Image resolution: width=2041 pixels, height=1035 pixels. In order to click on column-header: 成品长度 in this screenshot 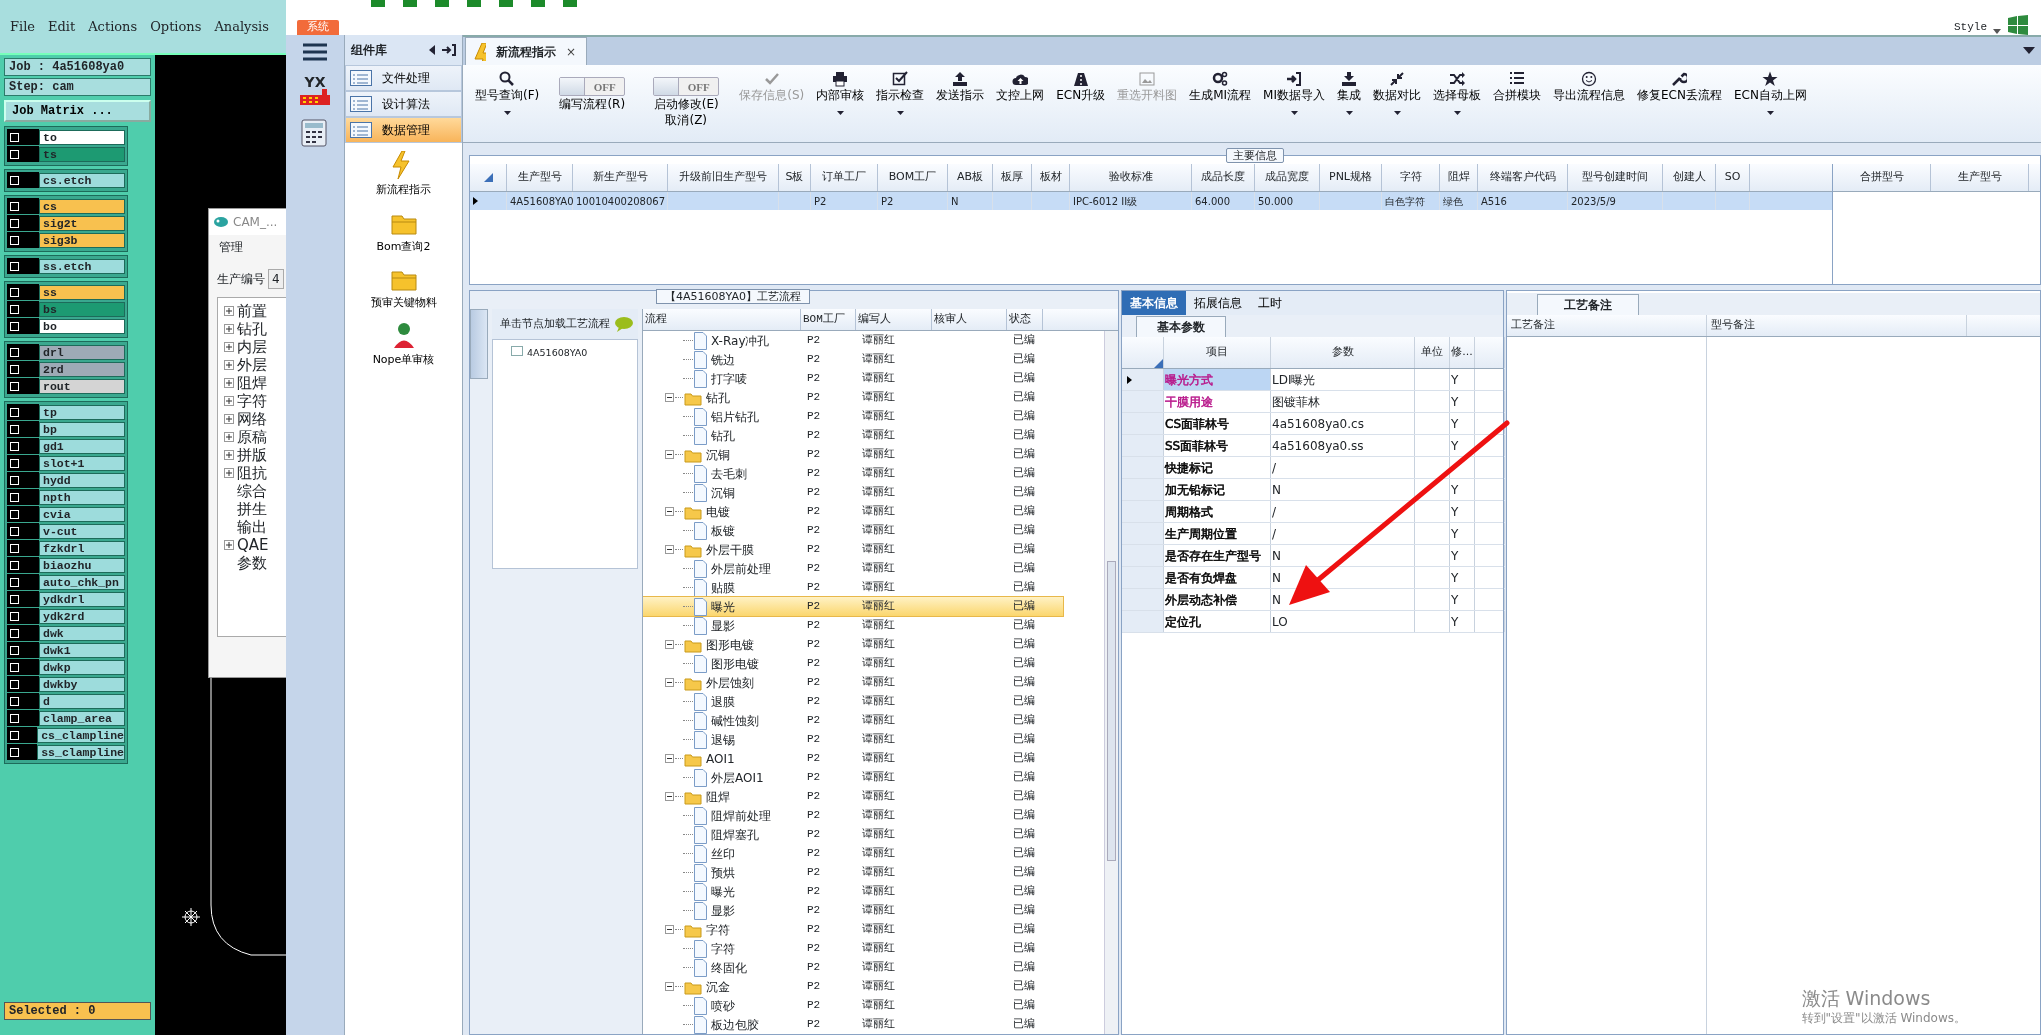, I will do `click(1223, 177)`.